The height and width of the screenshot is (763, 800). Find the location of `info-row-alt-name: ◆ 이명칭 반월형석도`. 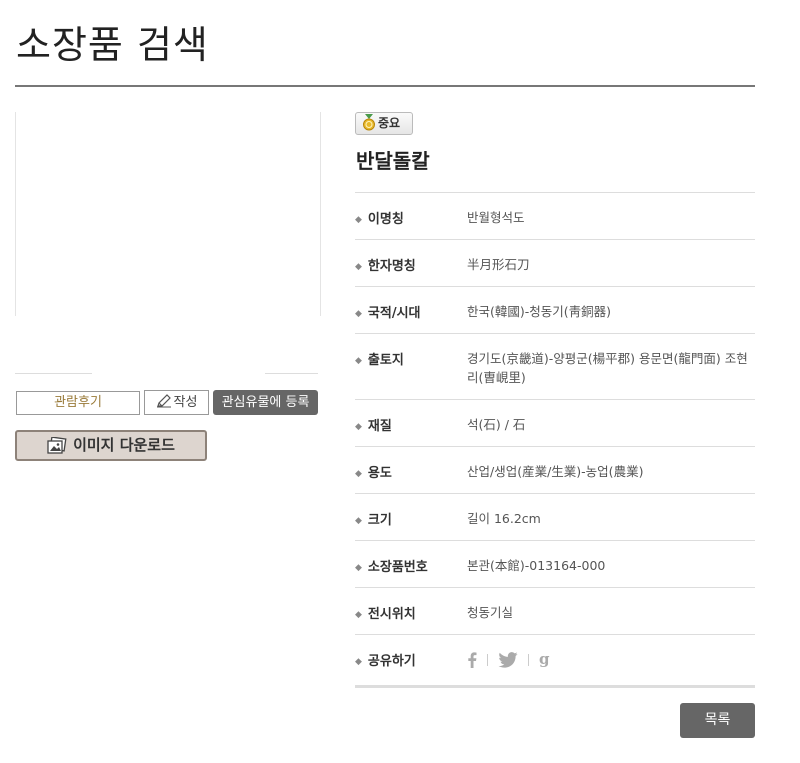

info-row-alt-name: ◆ 이명칭 반월형석도 is located at coordinates (555, 216).